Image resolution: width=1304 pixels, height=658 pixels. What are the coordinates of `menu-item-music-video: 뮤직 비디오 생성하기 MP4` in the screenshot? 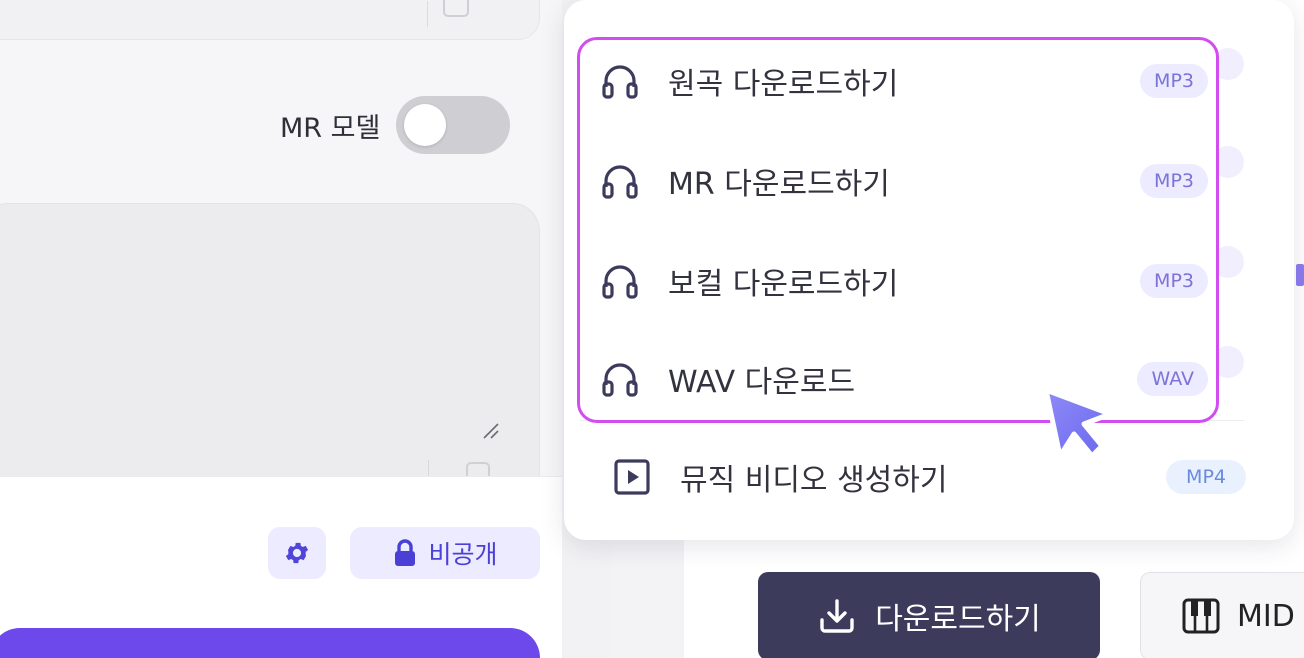 It's located at (913, 477).